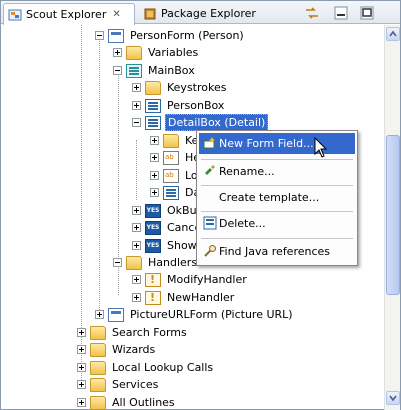 The height and width of the screenshot is (410, 401). What do you see at coordinates (171, 157) in the screenshot?
I see `string-field-icon: ab` at bounding box center [171, 157].